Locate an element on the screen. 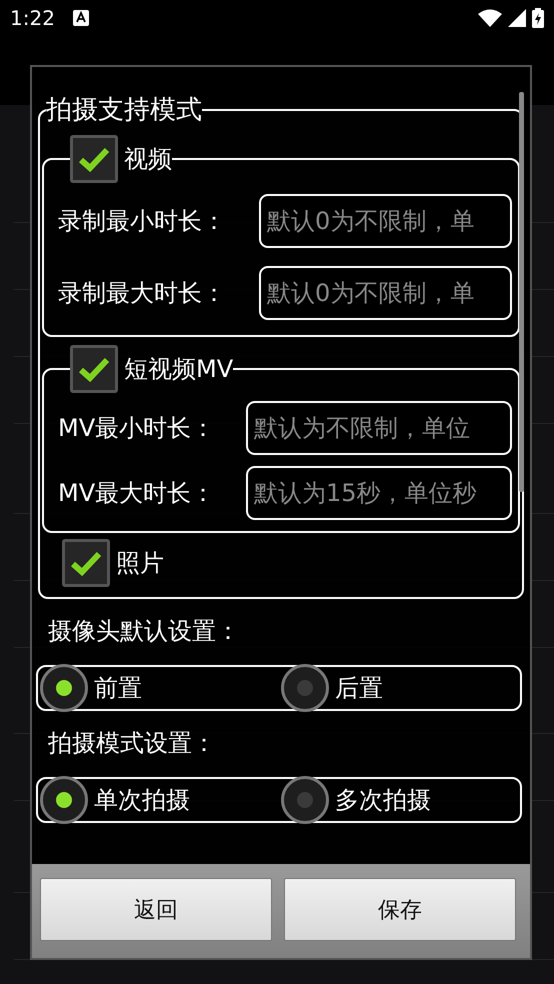 The width and height of the screenshot is (554, 984). checkbox-label: 视频 is located at coordinates (148, 159).